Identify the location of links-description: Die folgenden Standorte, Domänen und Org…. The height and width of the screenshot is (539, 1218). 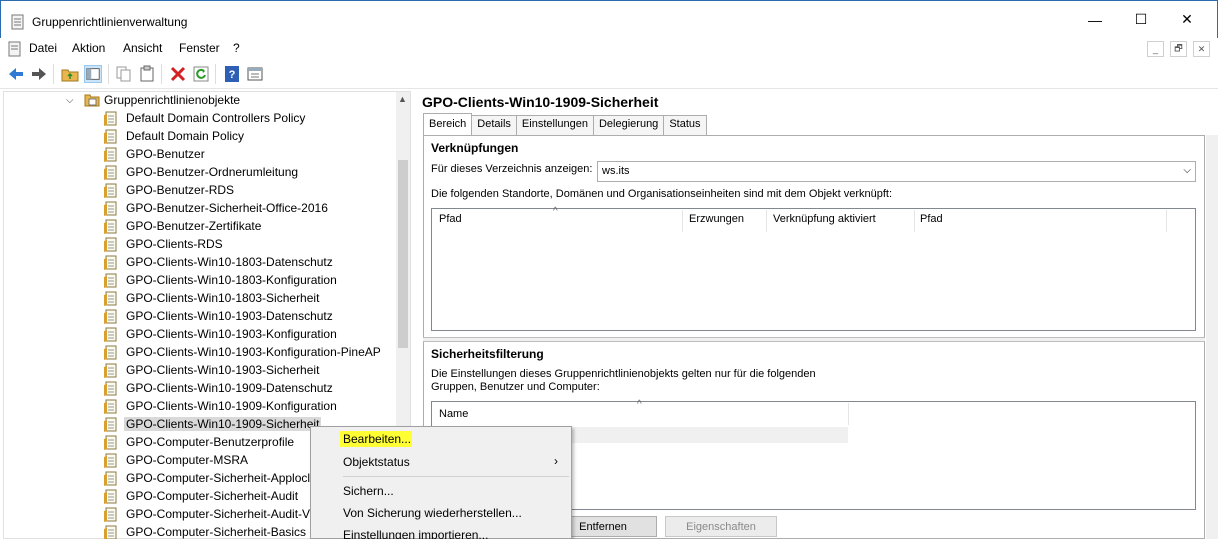
(662, 194).